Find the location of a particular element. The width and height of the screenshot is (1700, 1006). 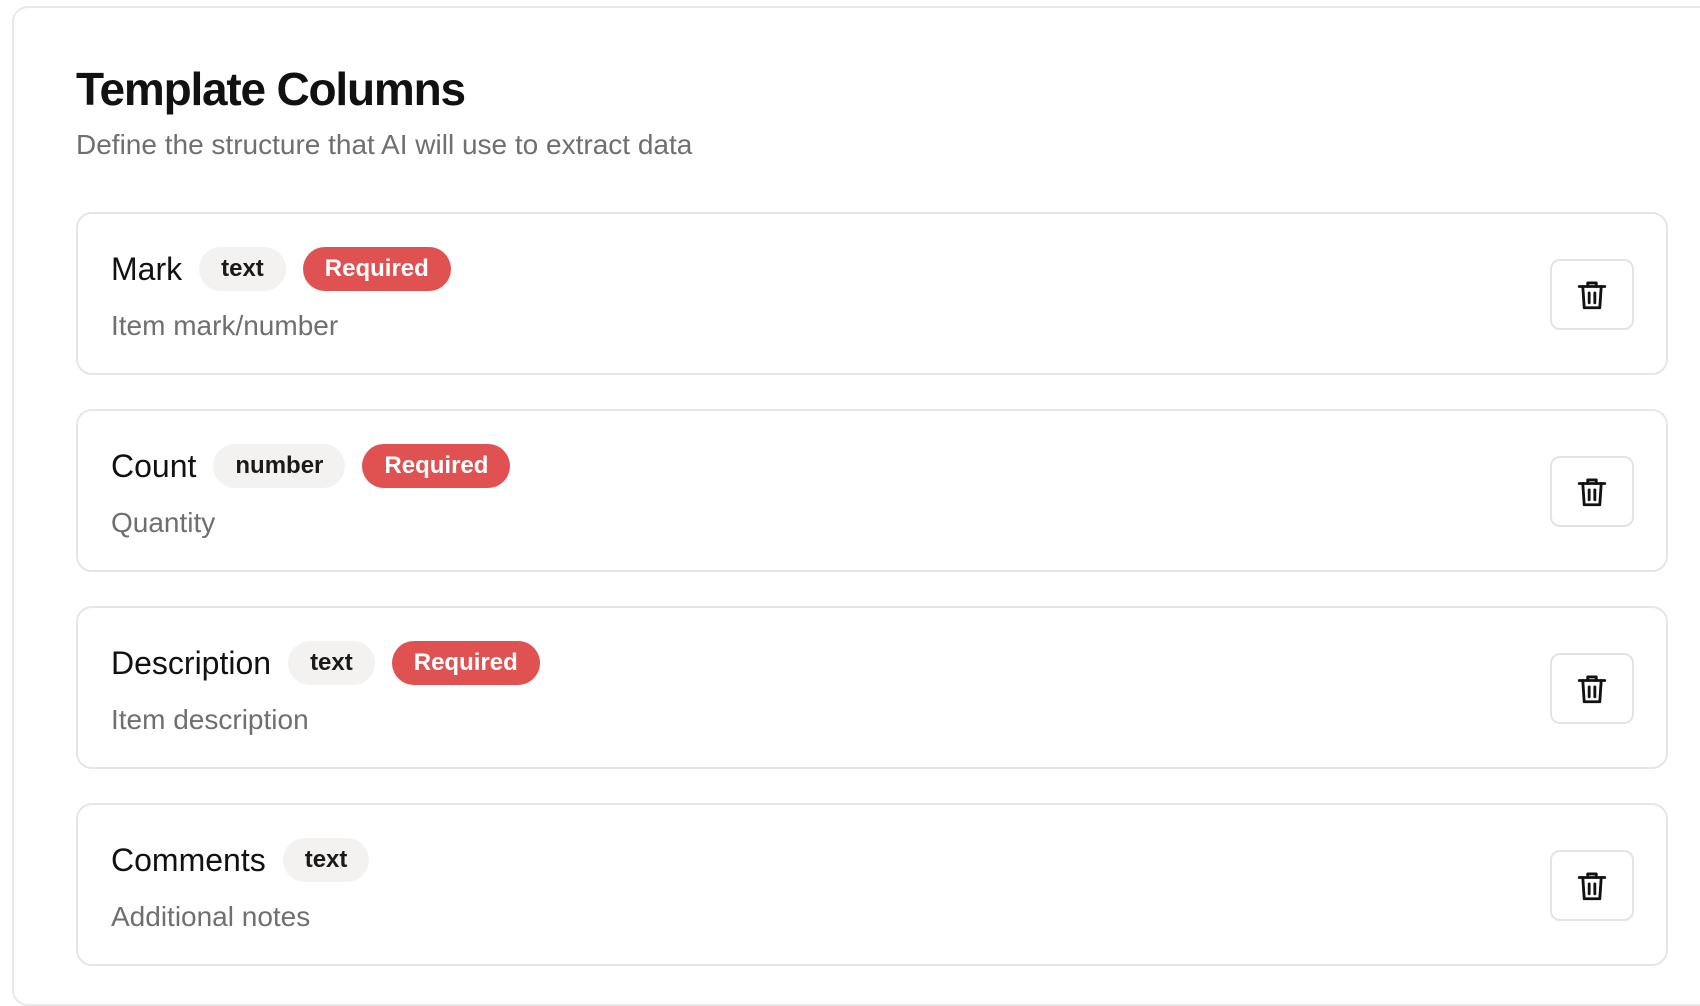

type-badge: number is located at coordinates (279, 466).